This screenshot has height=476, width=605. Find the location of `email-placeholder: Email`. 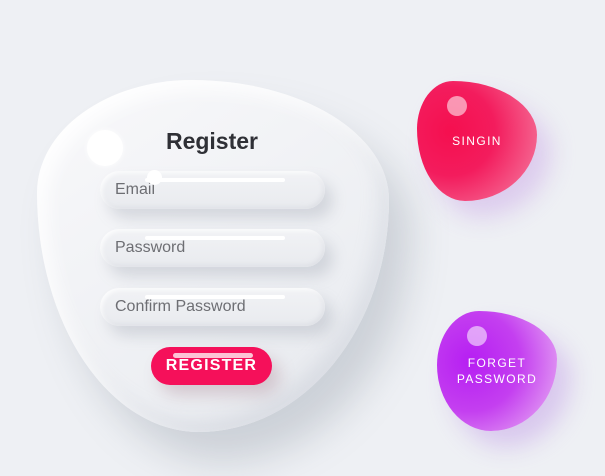

email-placeholder: Email is located at coordinates (135, 189).